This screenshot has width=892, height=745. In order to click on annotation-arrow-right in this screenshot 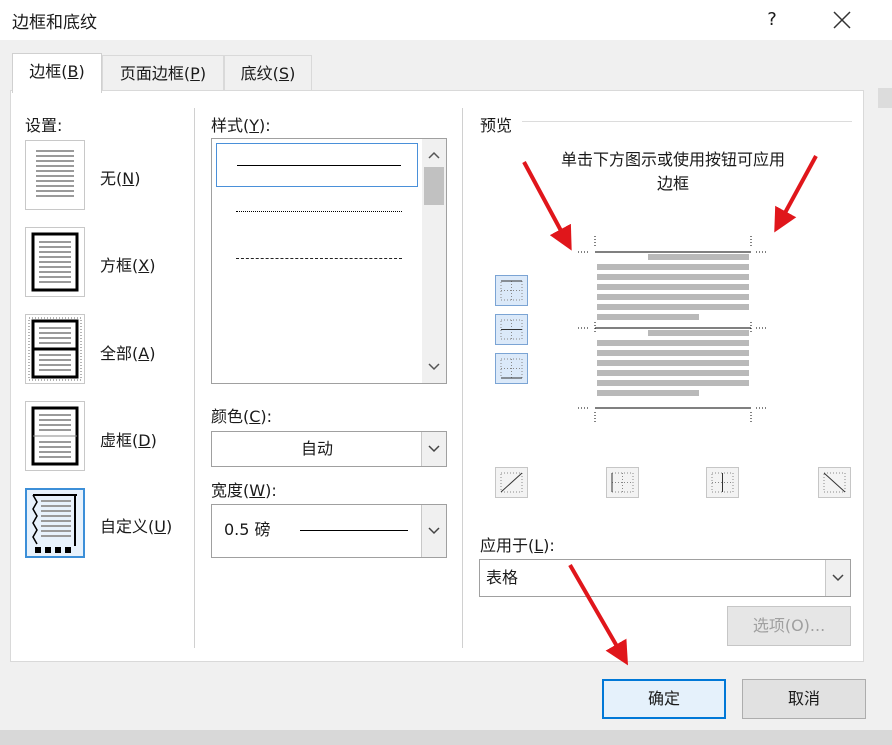, I will do `click(796, 194)`.